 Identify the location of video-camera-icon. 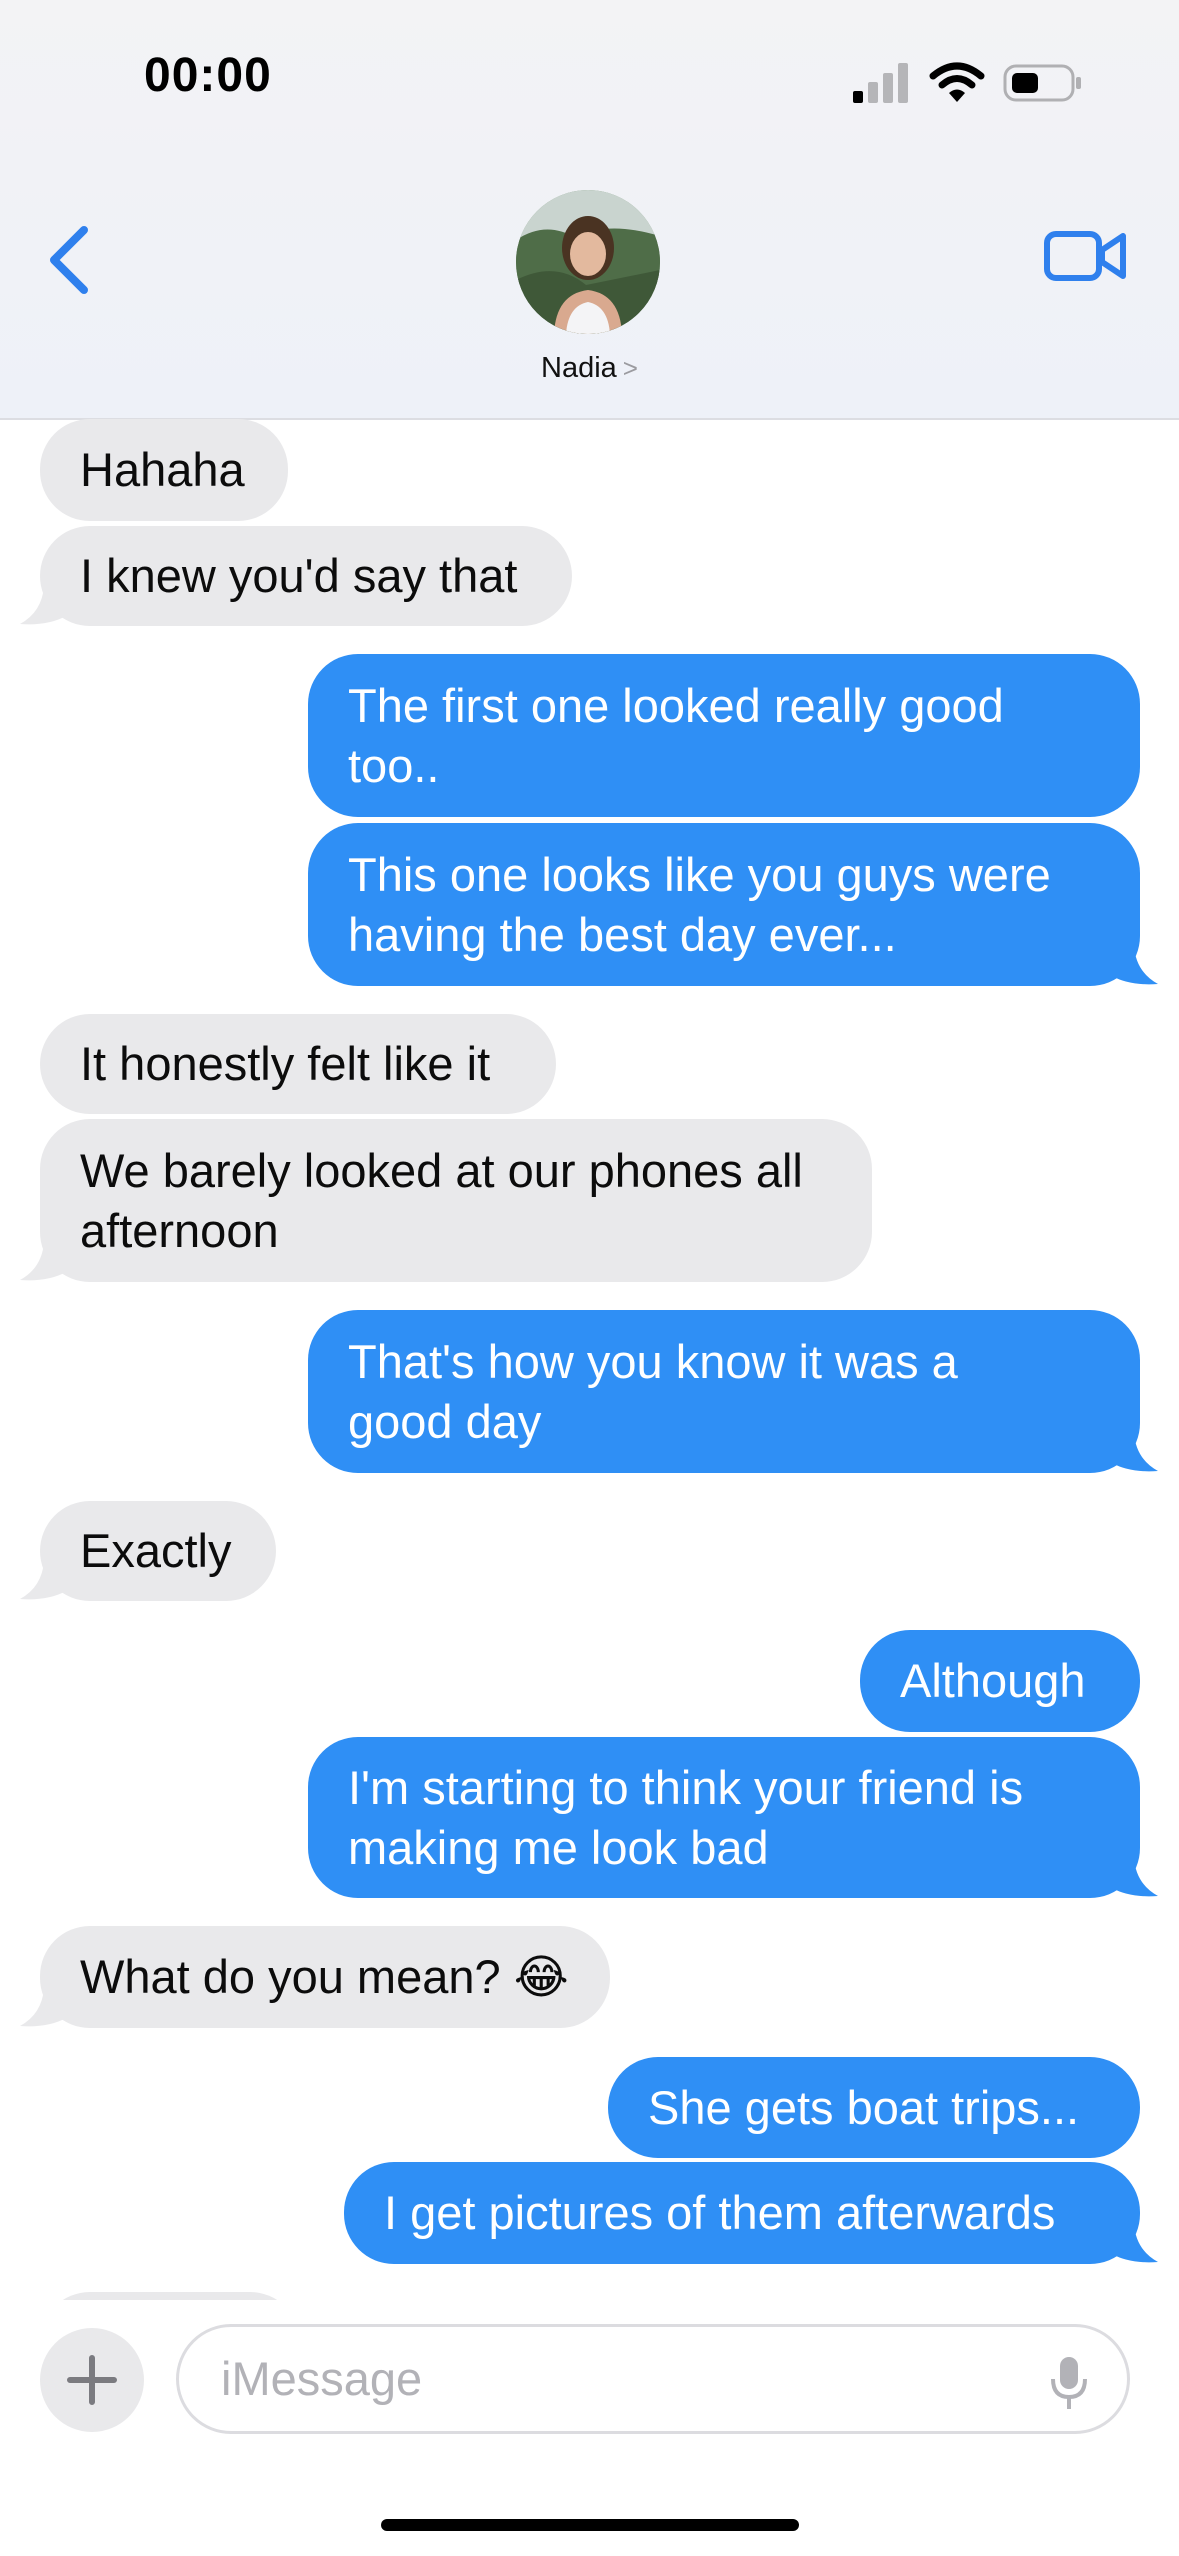
(1085, 256).